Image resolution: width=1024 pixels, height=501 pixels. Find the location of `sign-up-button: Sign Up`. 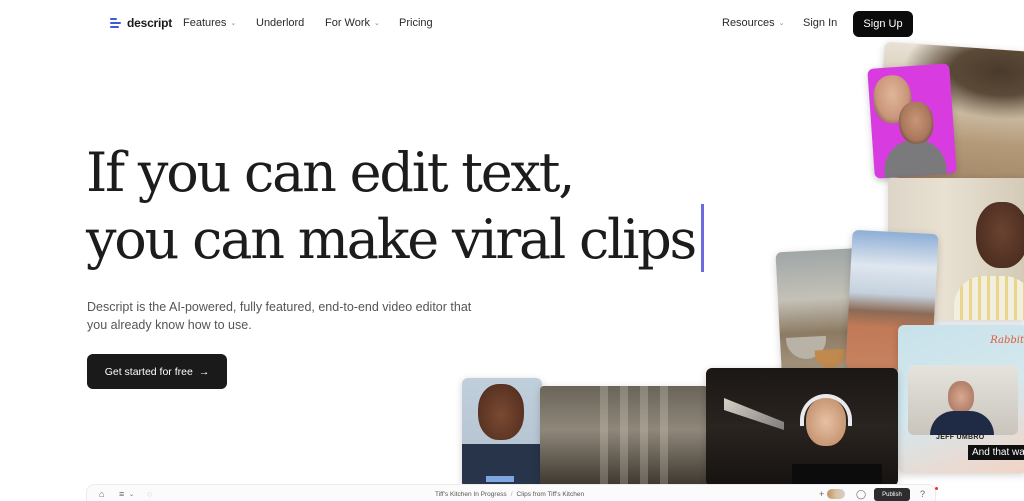

sign-up-button: Sign Up is located at coordinates (883, 24).